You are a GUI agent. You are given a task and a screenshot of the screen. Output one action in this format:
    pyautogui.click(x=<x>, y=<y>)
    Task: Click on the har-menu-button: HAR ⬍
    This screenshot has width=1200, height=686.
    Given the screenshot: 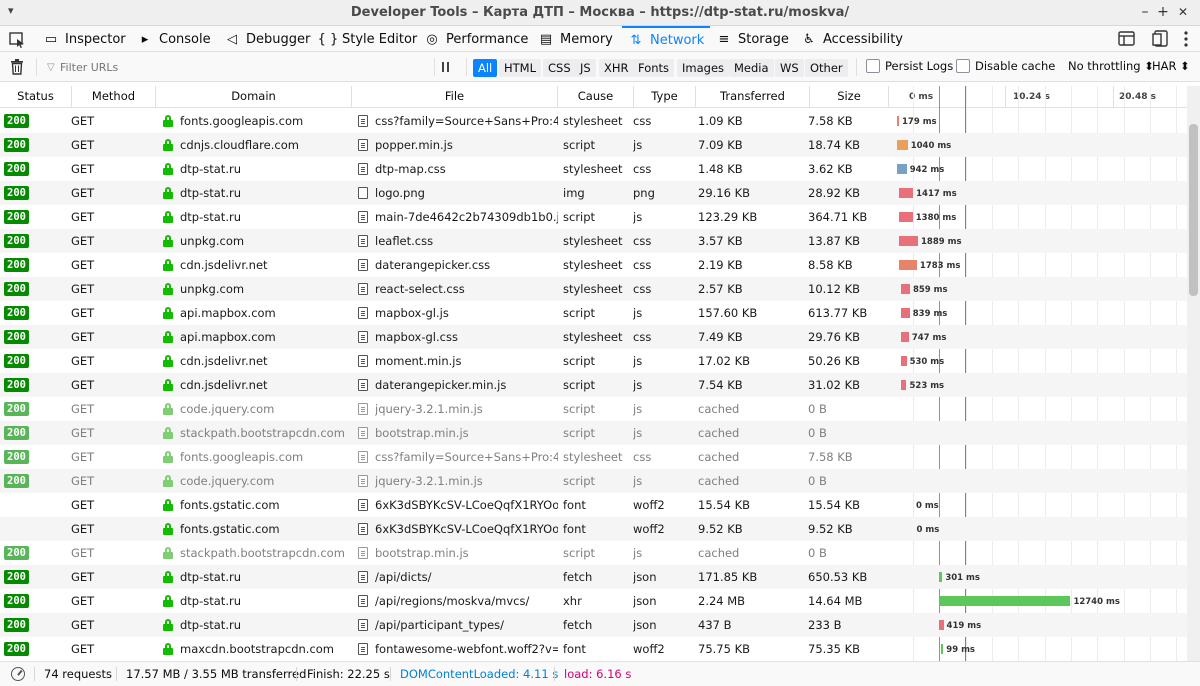 What is the action you would take?
    pyautogui.click(x=1171, y=66)
    